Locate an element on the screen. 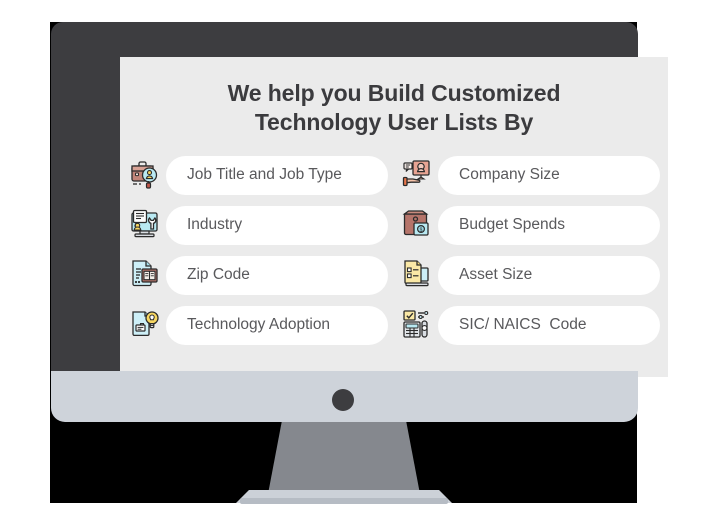  list-item: SIC/ NAICS Code is located at coordinates (530, 325).